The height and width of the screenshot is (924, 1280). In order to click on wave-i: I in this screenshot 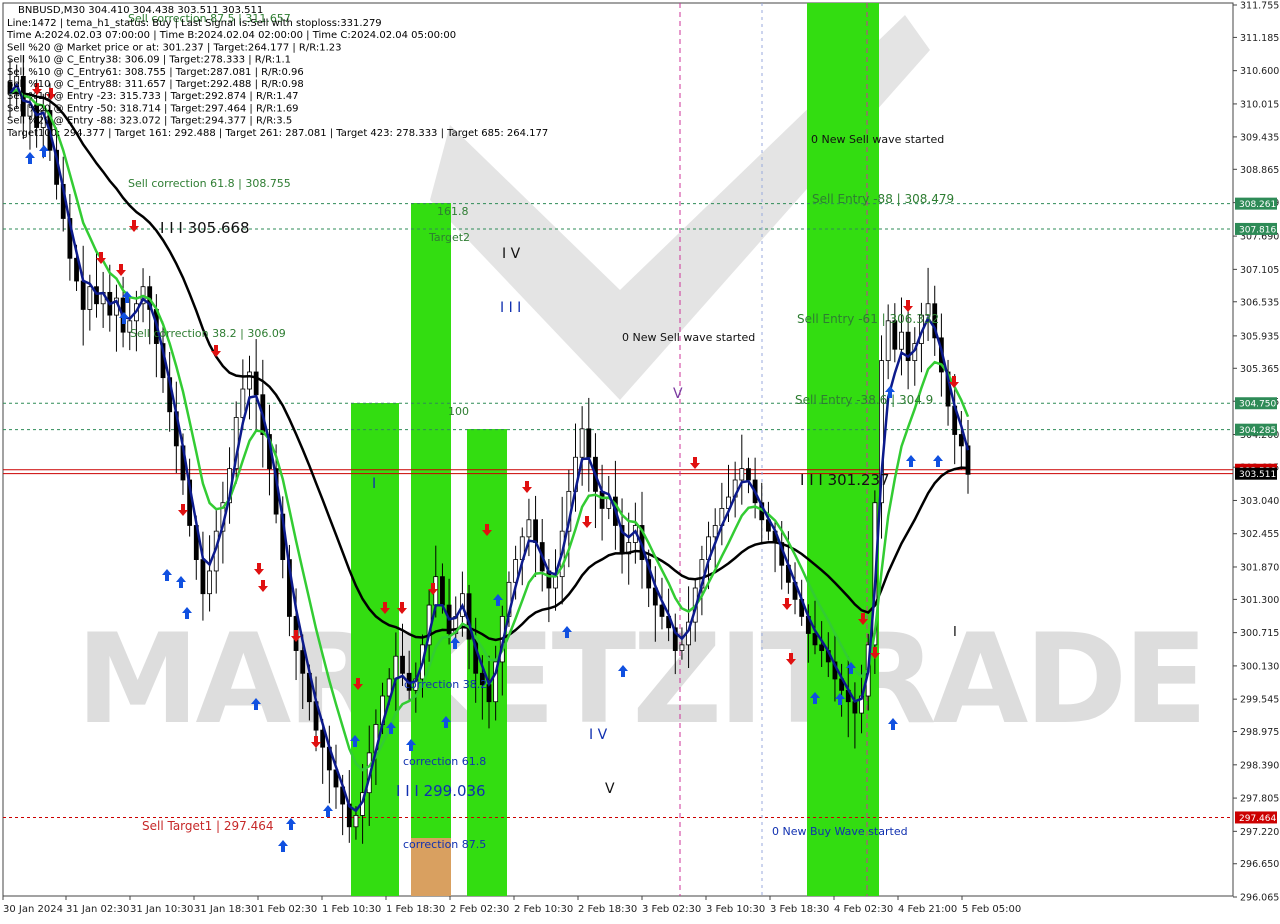, I will do `click(374, 484)`.